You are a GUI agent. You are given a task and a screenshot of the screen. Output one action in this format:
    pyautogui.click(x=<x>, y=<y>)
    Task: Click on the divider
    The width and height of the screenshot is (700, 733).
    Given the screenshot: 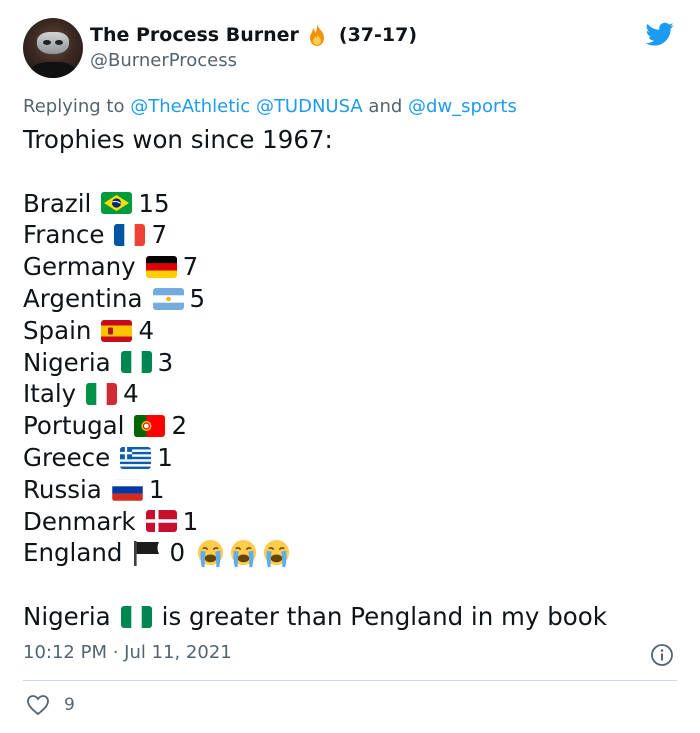 What is the action you would take?
    pyautogui.click(x=350, y=680)
    